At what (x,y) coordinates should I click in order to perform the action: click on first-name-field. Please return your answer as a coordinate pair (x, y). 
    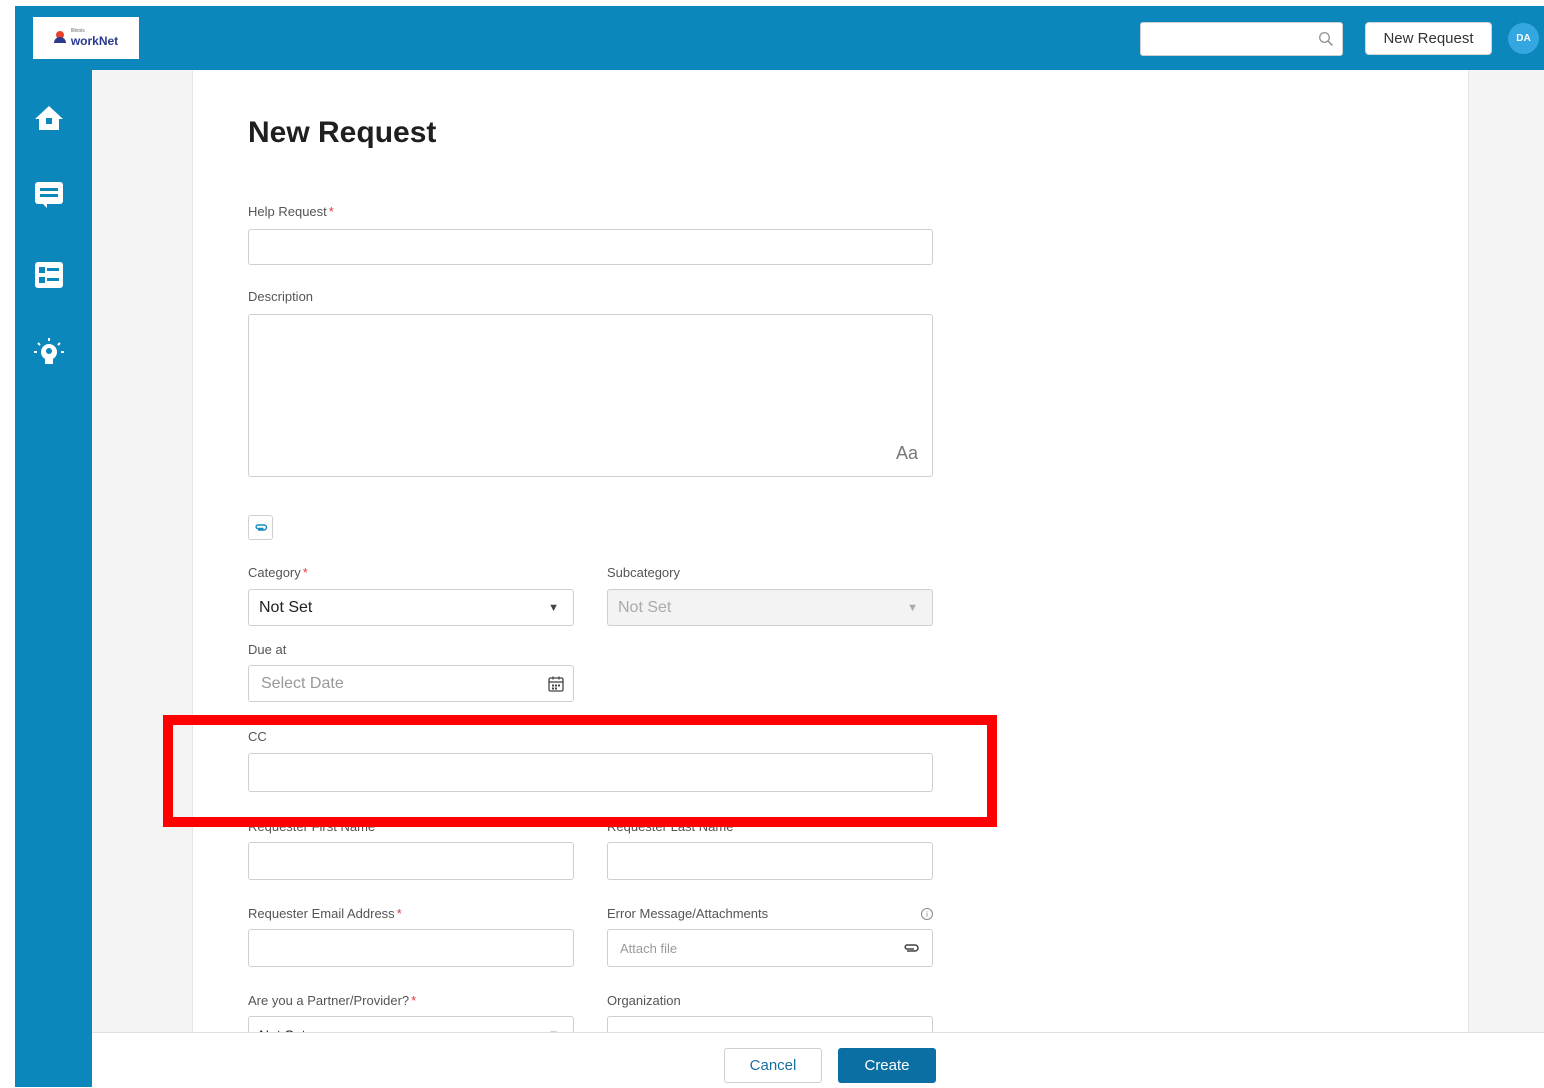
    Looking at the image, I should click on (411, 861).